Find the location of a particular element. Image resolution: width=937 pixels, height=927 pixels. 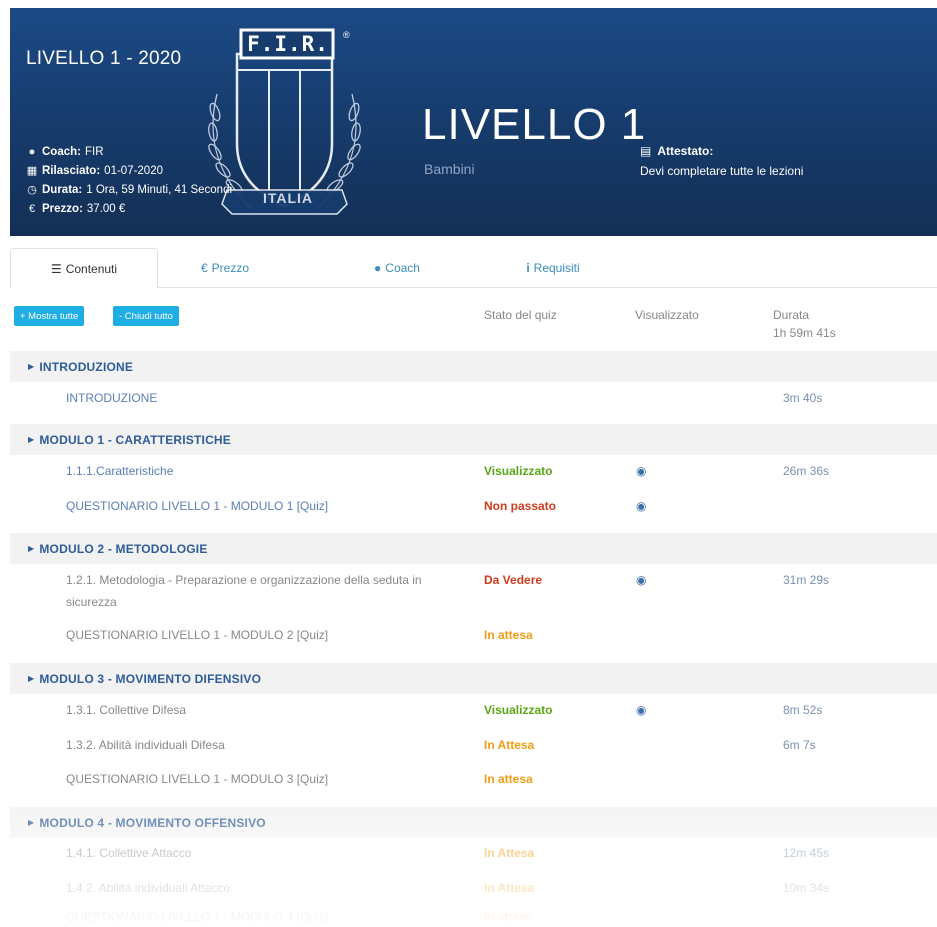

lesson-title: QUESTIONARIO LIVELLO 1 - MODULO 3 [Quiz] is located at coordinates (197, 779).